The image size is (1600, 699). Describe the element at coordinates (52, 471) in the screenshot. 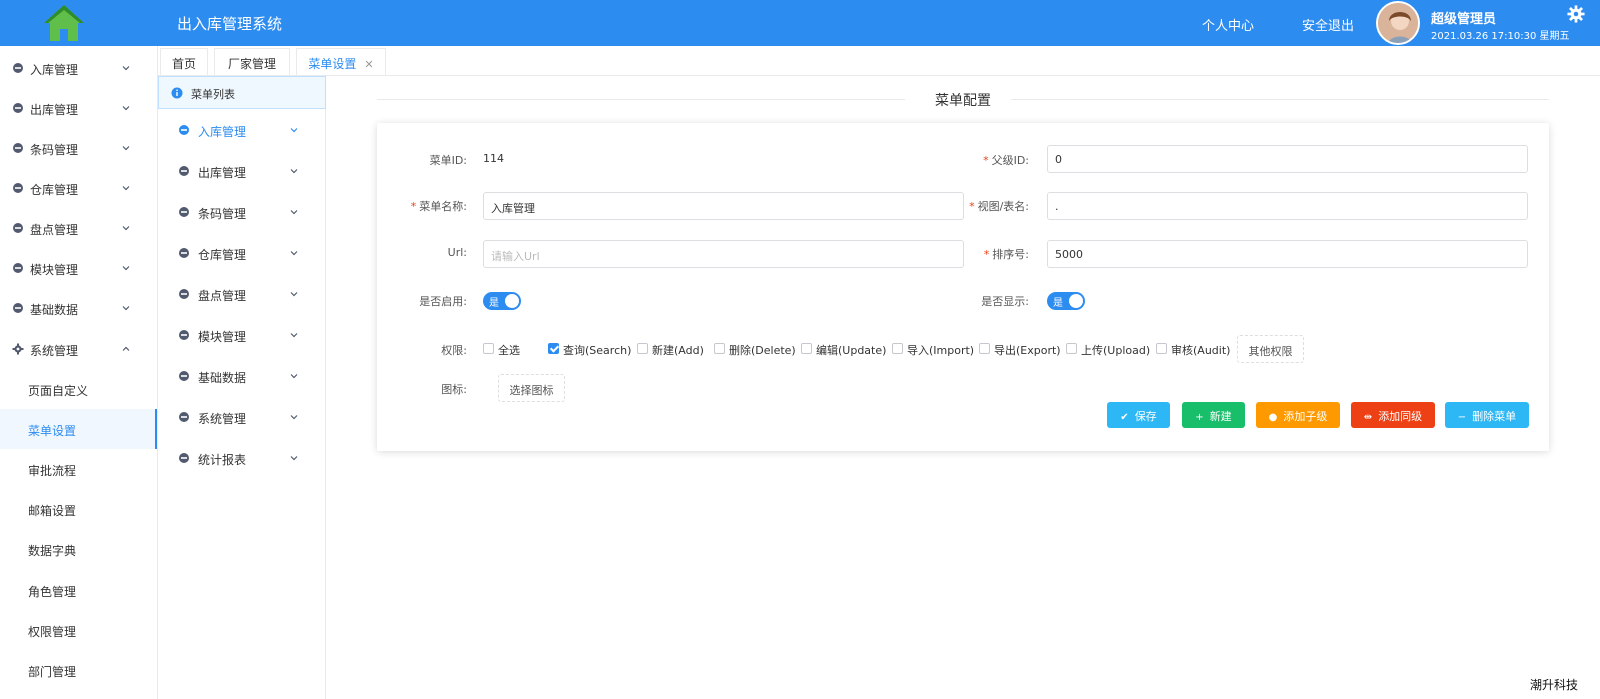

I see `sidebar-subitem-label: 审批流程` at that location.